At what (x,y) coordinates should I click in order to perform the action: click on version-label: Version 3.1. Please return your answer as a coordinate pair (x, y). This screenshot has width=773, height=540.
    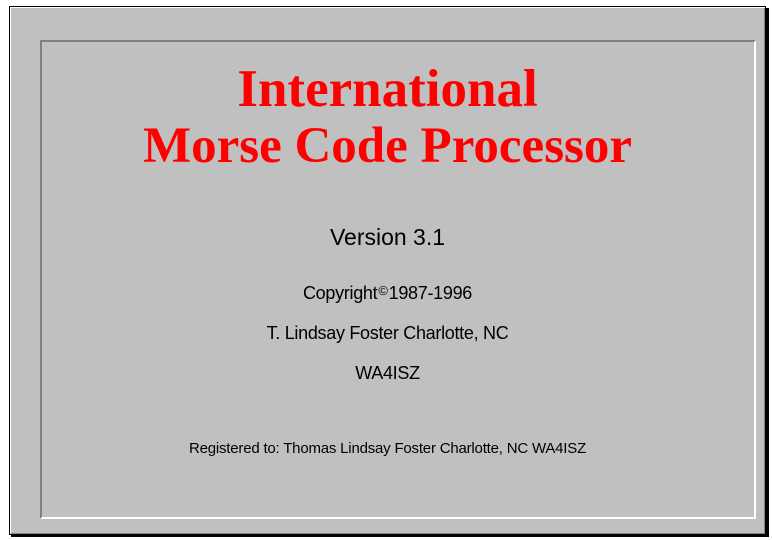
    Looking at the image, I should click on (387, 237).